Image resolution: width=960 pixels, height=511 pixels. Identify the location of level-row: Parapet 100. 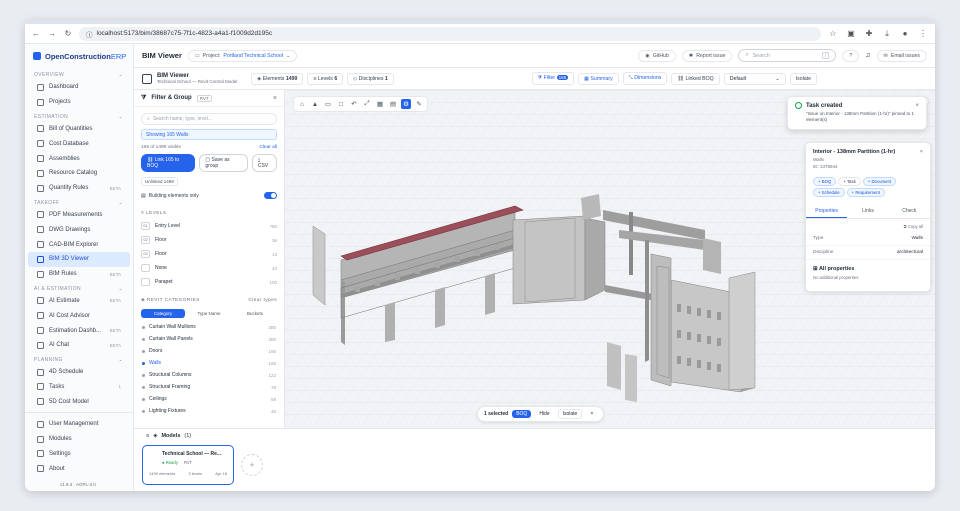
(209, 282).